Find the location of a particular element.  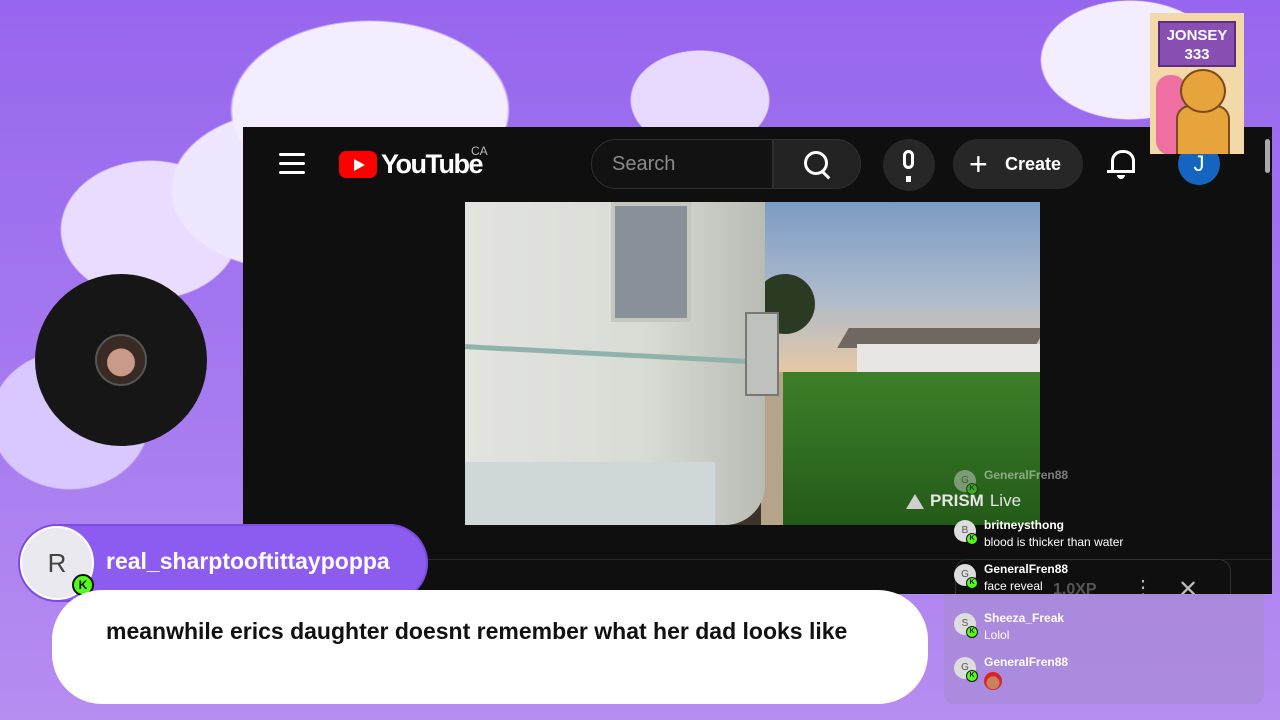

chat-message: S K Sheeza_Freak Lolol is located at coordinates (1104, 631).